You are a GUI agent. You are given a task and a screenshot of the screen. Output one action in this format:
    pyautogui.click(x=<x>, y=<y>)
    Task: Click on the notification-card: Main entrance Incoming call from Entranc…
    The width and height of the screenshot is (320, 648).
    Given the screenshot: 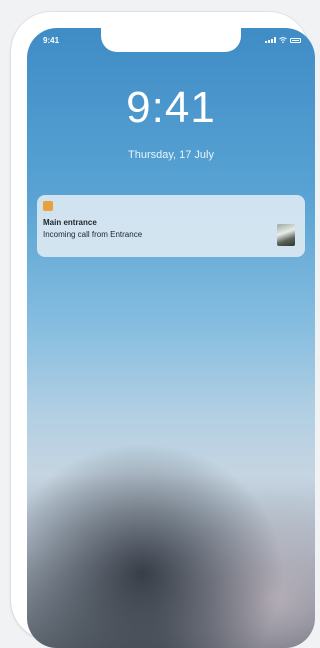 What is the action you would take?
    pyautogui.click(x=171, y=226)
    